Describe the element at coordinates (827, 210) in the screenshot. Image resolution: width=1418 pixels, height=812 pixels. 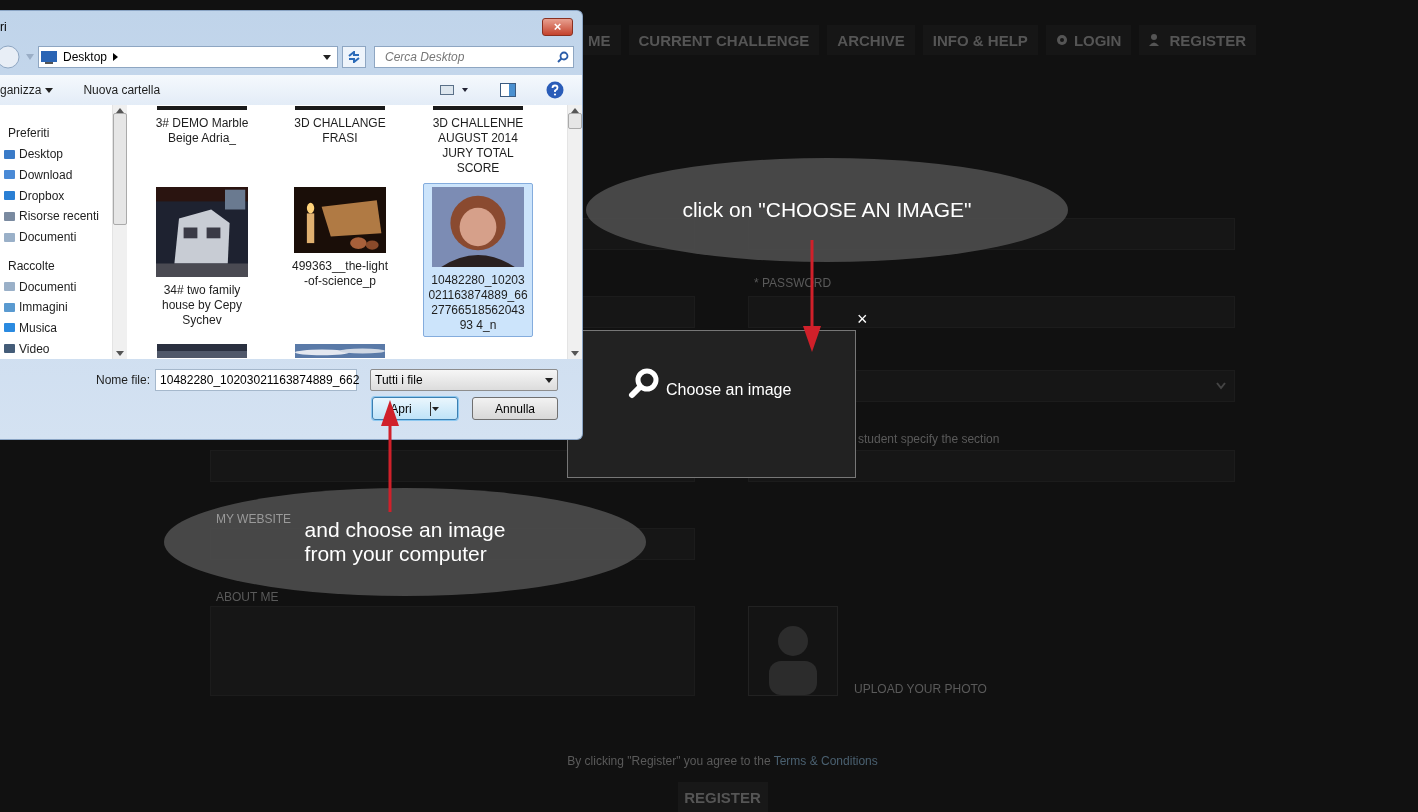
I see `callout-text: click on "CHOOSE AN IMAGE"` at that location.